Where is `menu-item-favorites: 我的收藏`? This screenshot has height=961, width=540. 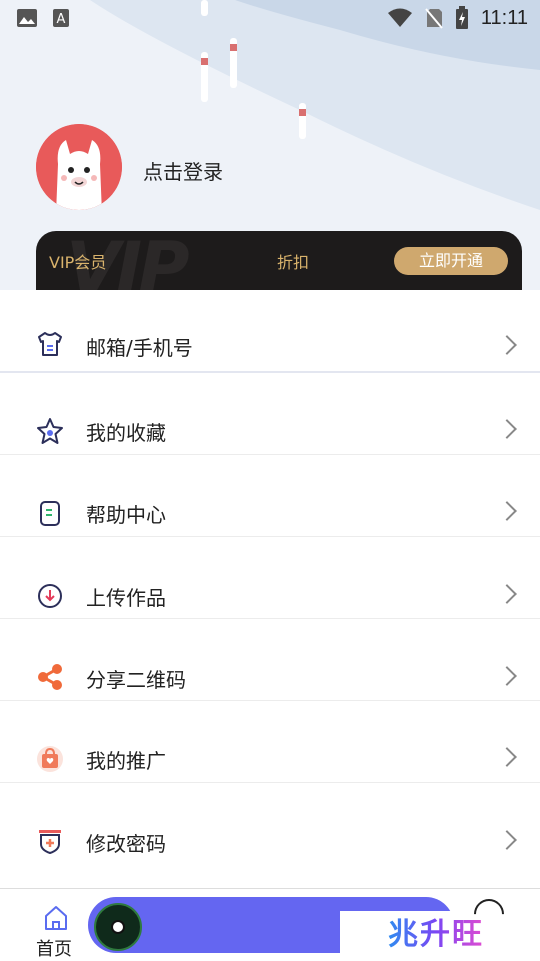 menu-item-favorites: 我的收藏 is located at coordinates (270, 414).